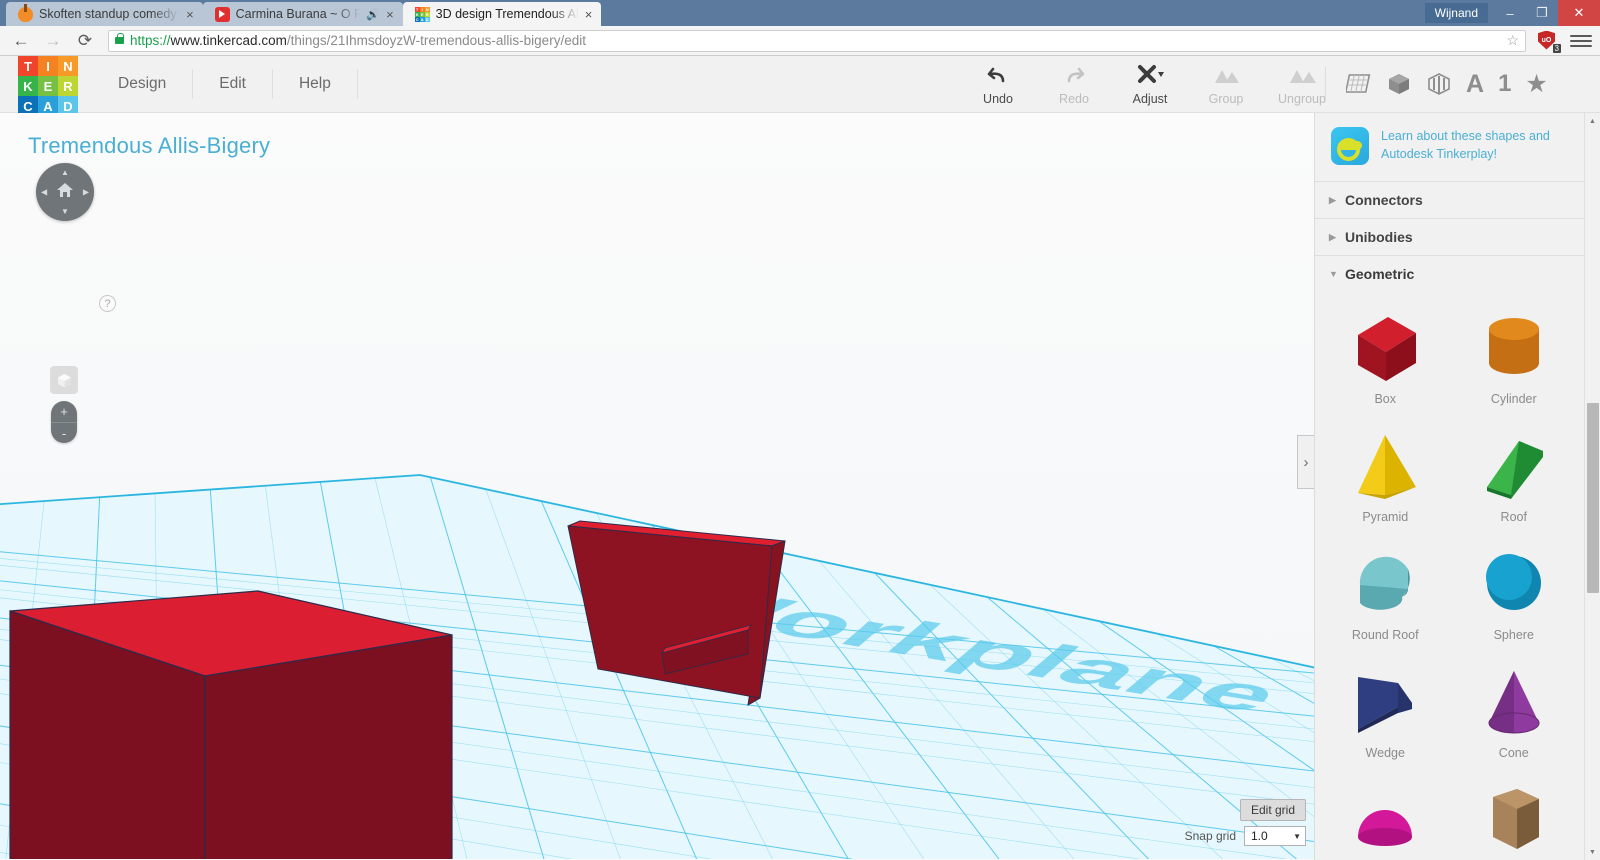 This screenshot has width=1600, height=860. What do you see at coordinates (1592, 121) in the screenshot?
I see `scroll-up-arrow-icon: ▲` at bounding box center [1592, 121].